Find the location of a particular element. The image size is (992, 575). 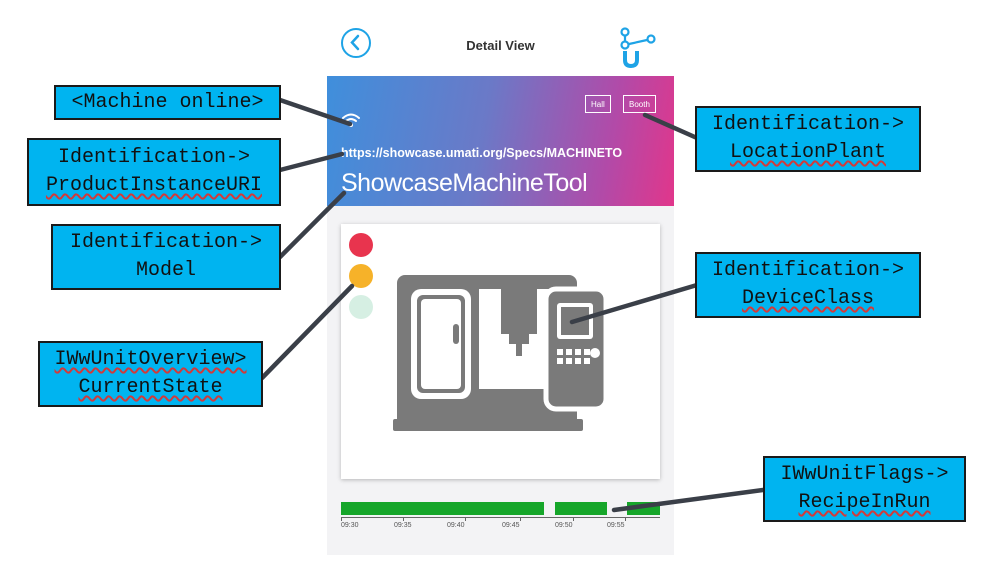

callout-current-state: IWwUnitOverview> CurrentState is located at coordinates (150, 374).